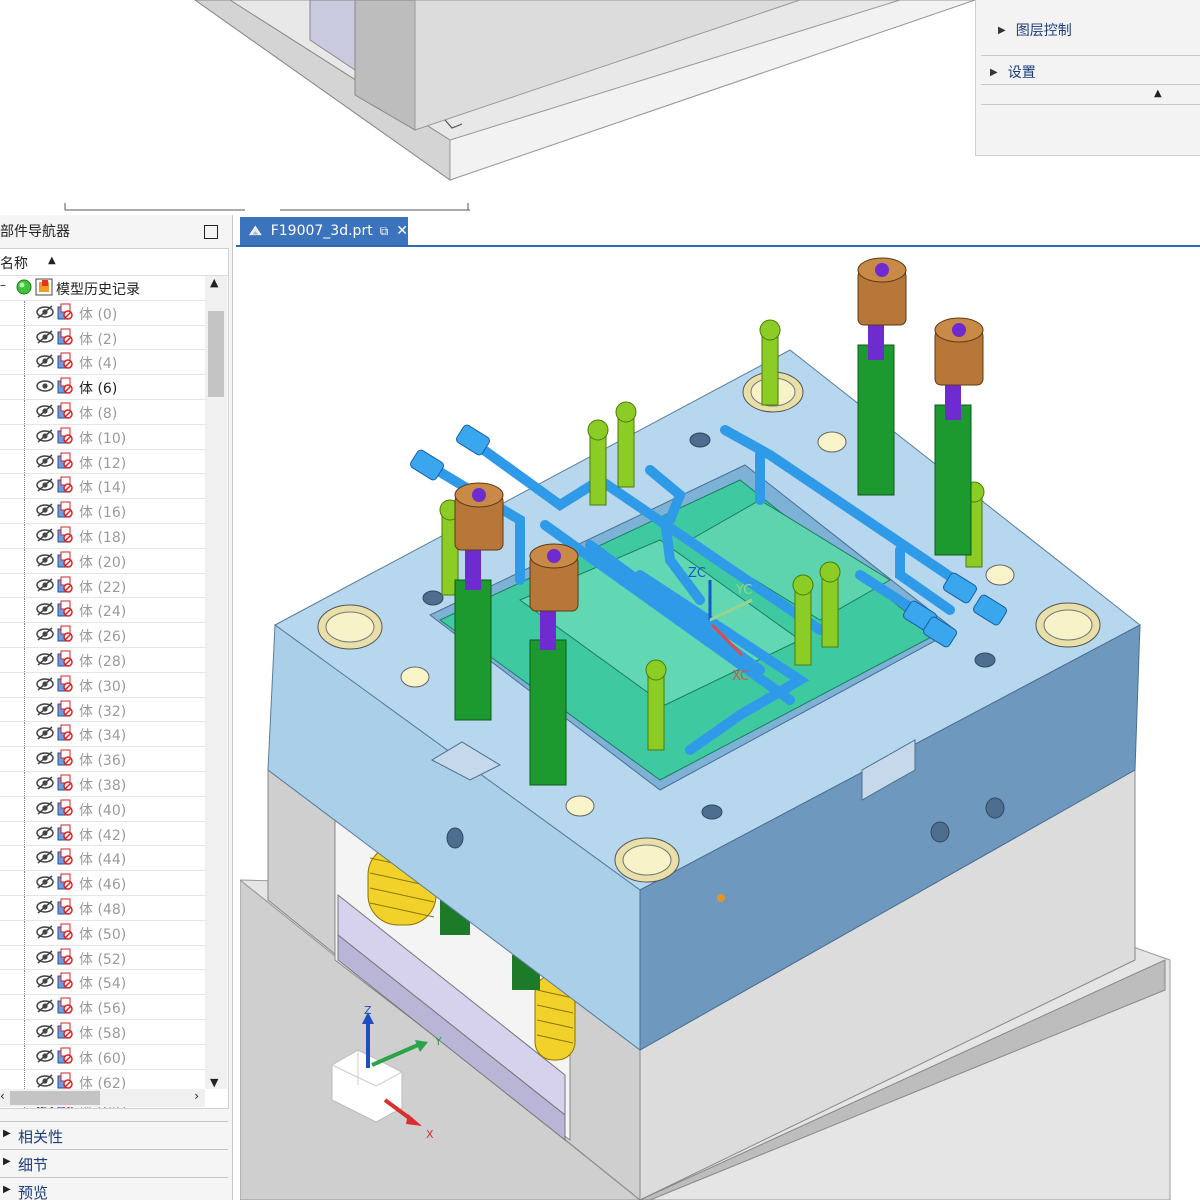  I want to click on visible-eye-icon, so click(45, 386).